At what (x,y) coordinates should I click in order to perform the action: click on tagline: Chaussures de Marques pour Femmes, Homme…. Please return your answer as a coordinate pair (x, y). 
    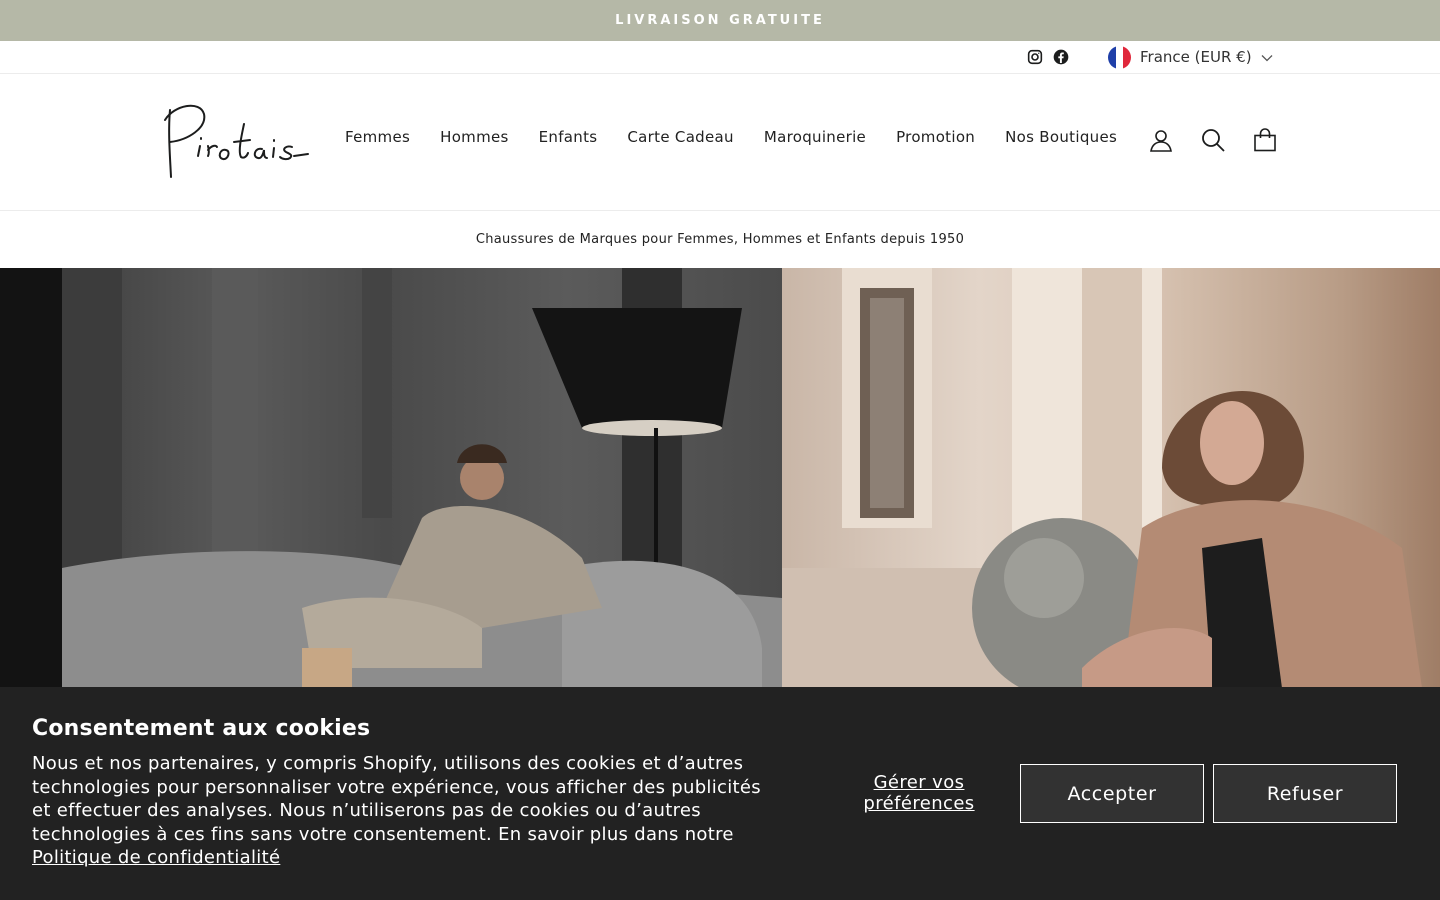
    Looking at the image, I should click on (720, 239).